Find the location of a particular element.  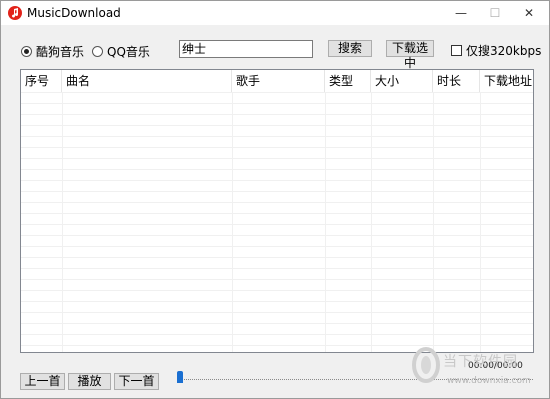

maximize-button: ☐ is located at coordinates (495, 13).